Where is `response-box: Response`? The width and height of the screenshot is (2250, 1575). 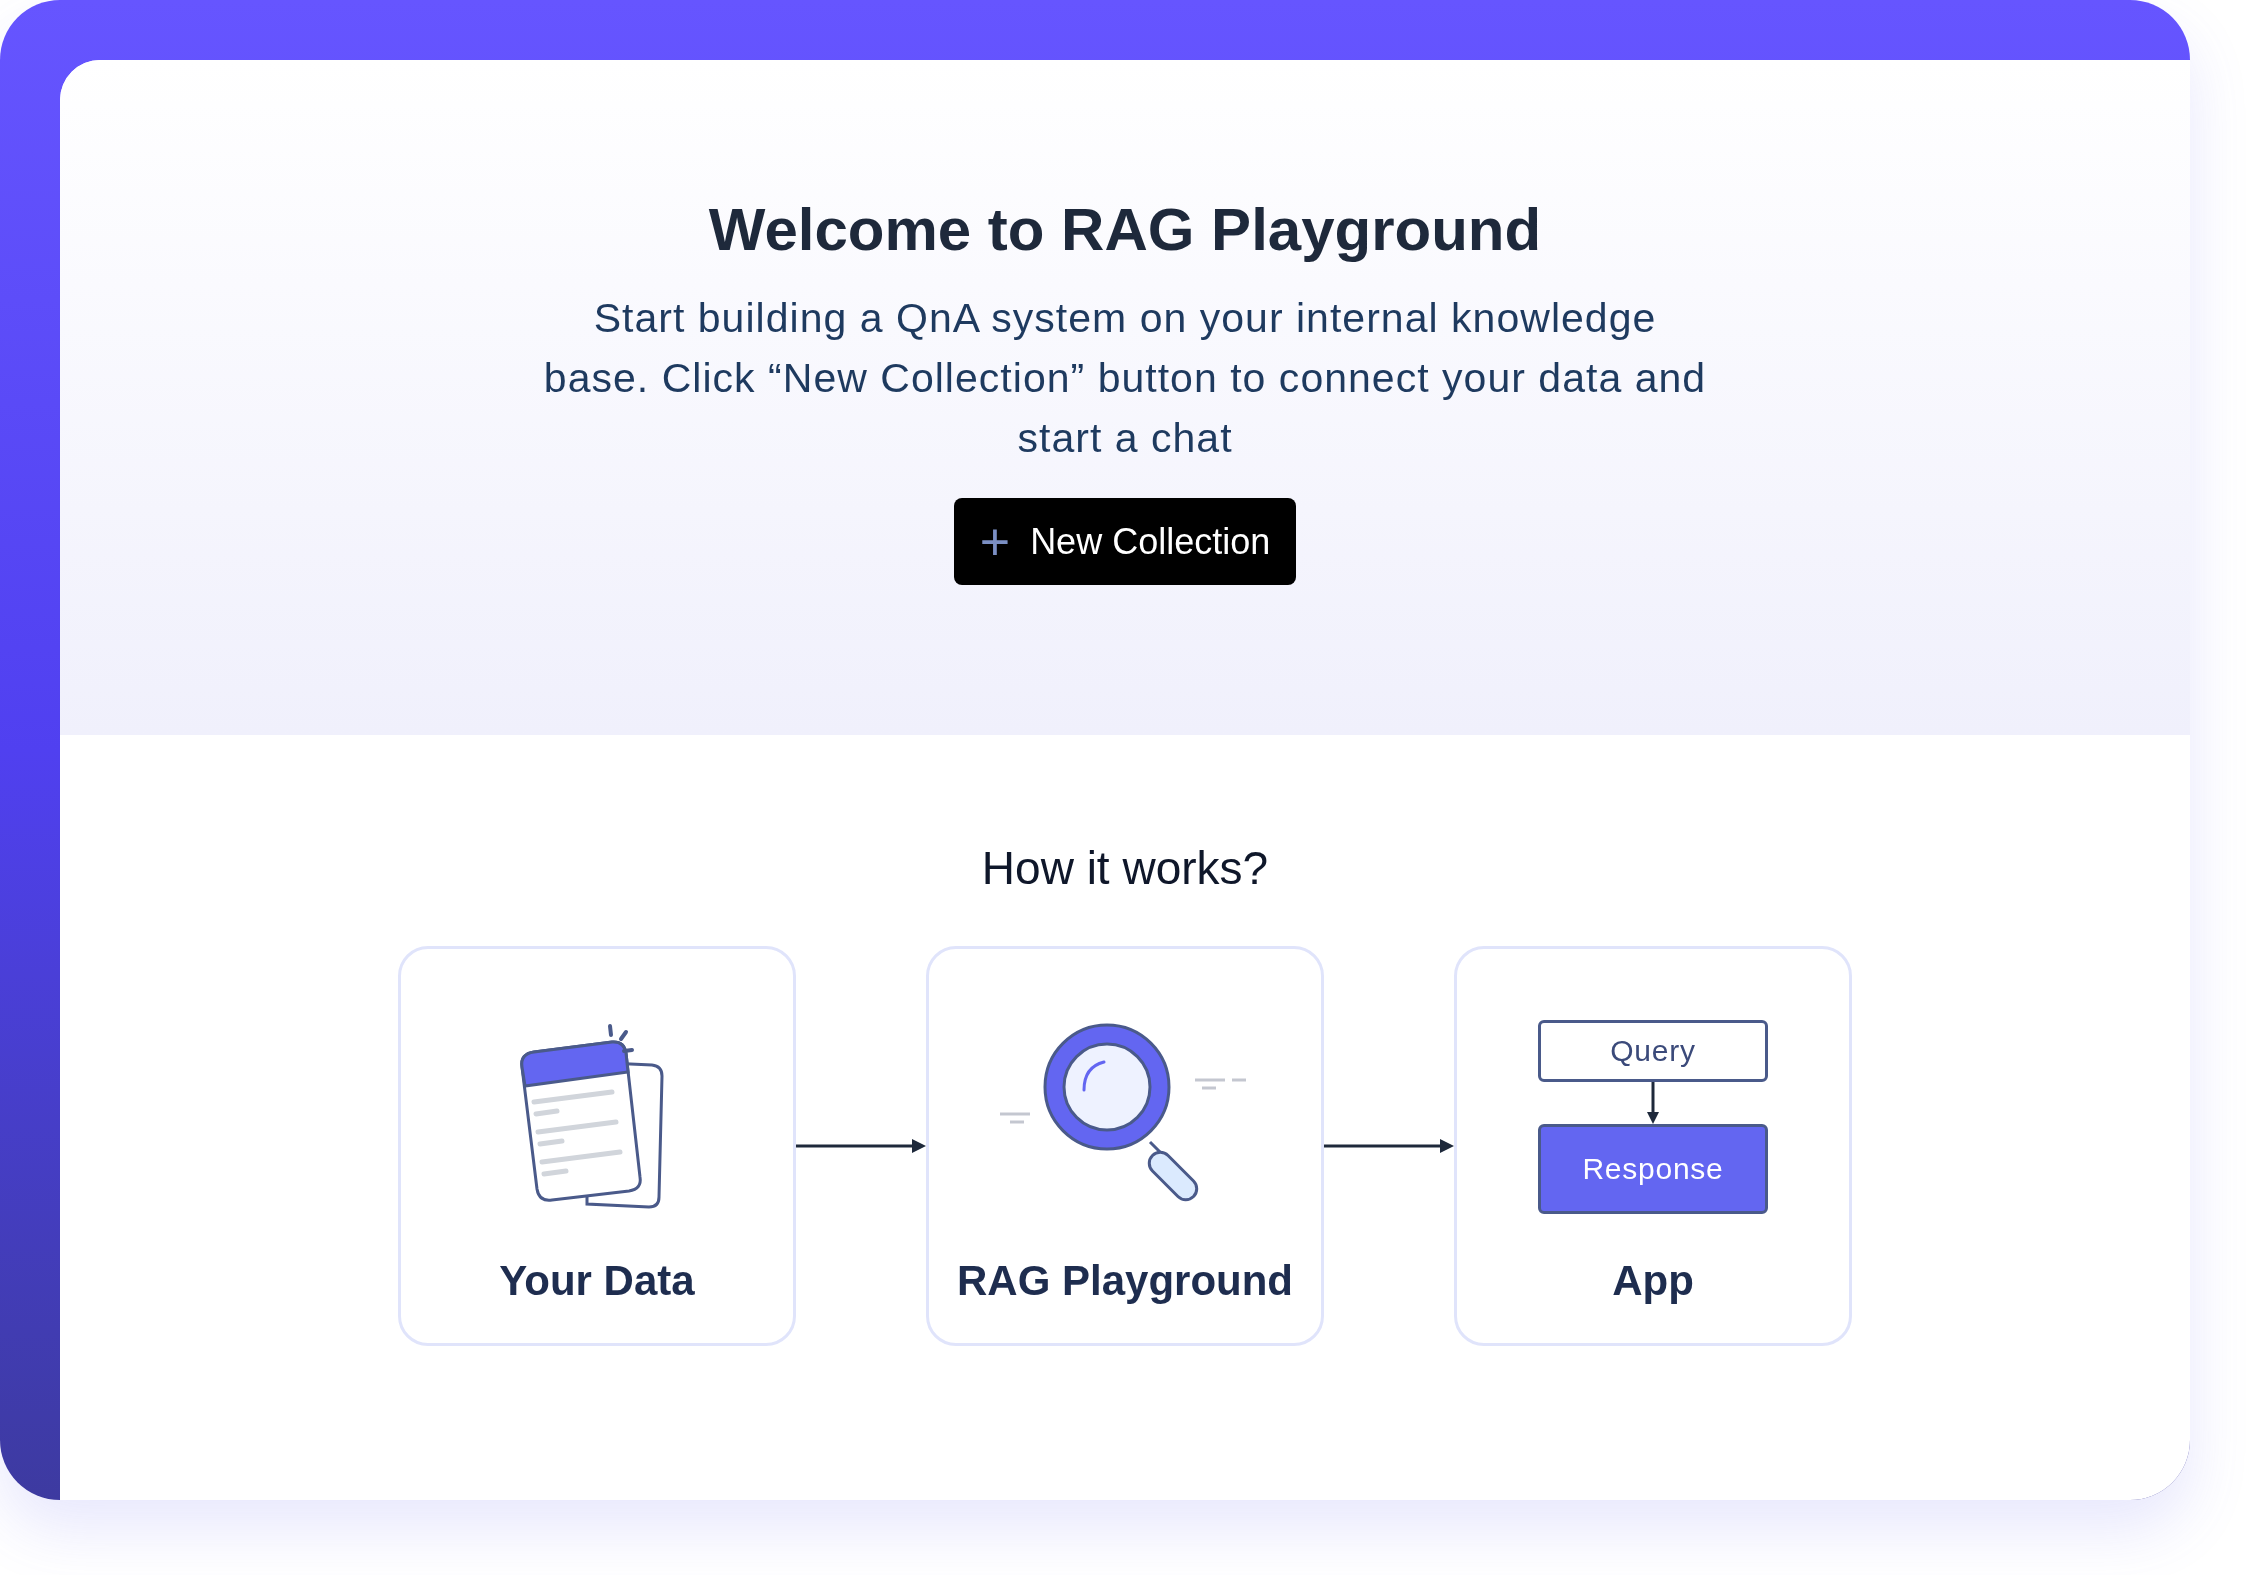 response-box: Response is located at coordinates (1653, 1168).